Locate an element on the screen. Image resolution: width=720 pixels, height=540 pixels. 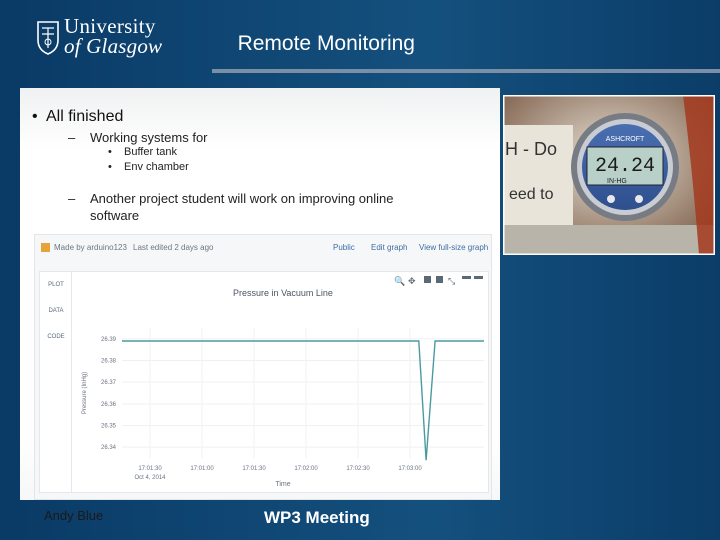
x-tick-label: 17:01:00 is located at coordinates (202, 469).